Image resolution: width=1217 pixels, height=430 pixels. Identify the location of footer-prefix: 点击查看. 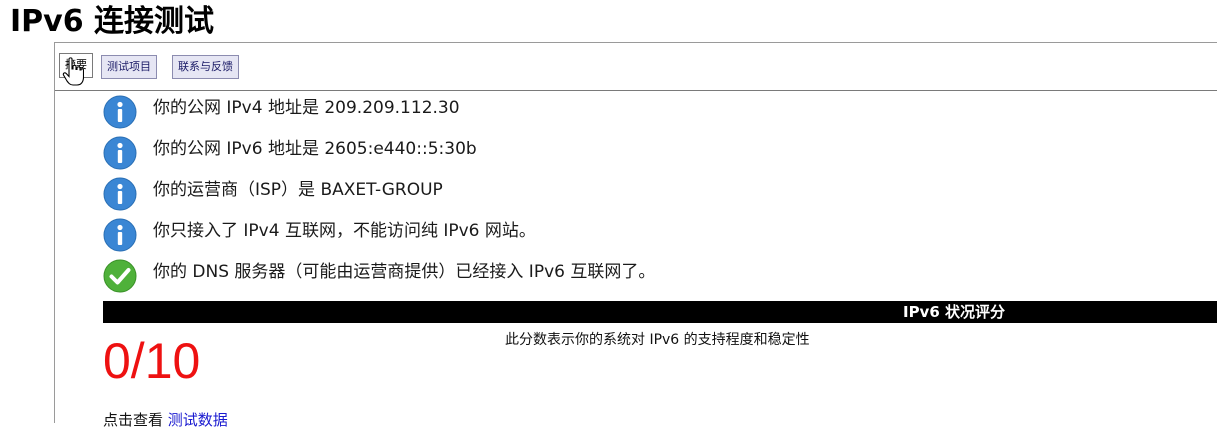
(133, 420).